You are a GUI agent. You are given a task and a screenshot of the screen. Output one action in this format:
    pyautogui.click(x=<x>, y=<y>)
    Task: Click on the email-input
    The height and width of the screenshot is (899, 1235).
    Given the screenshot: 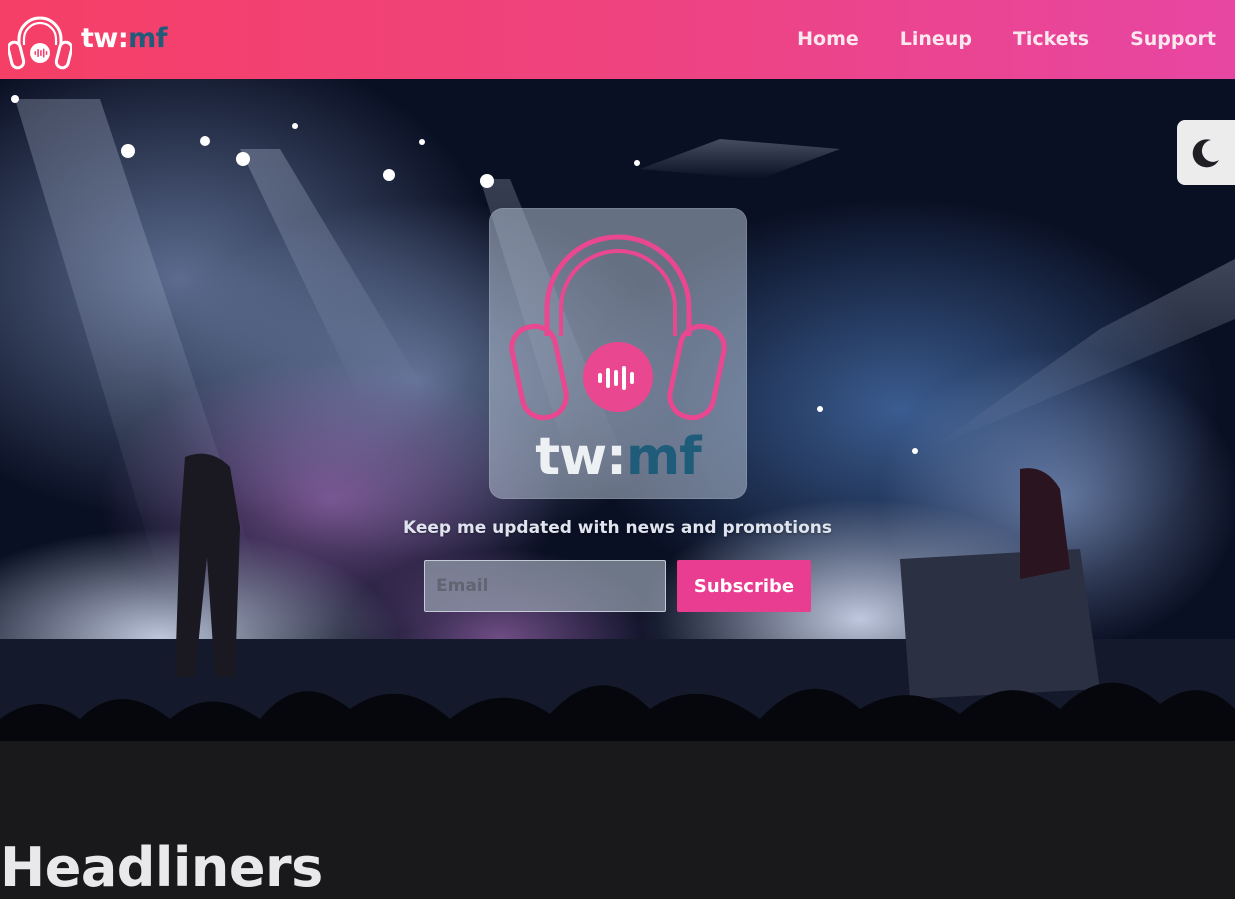 What is the action you would take?
    pyautogui.click(x=545, y=586)
    